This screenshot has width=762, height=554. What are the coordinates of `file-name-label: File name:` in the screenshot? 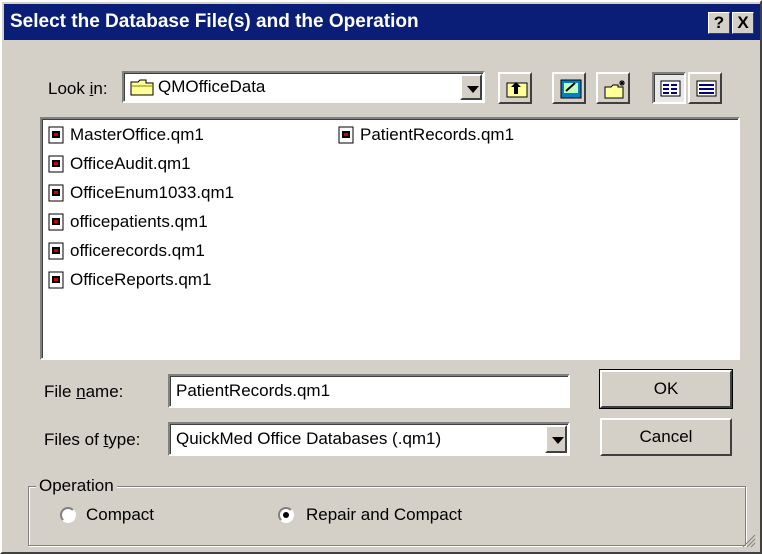 It's located at (84, 391).